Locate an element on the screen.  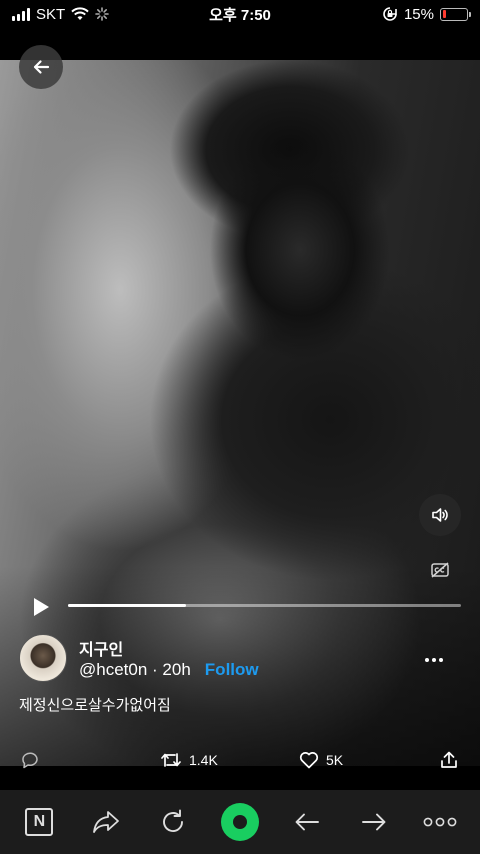
retweet-count: 1.4K is located at coordinates (203, 760).